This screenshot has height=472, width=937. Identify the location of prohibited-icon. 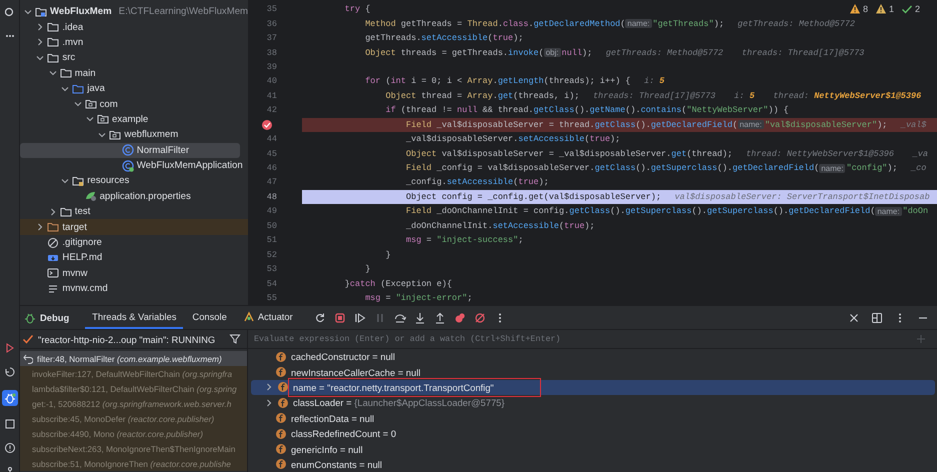
(53, 242).